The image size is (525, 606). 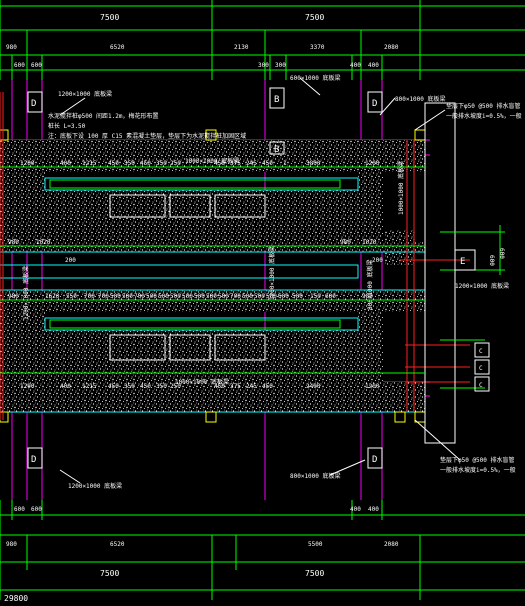 What do you see at coordinates (235, 386) in the screenshot?
I see `lower-dim-10: 375` at bounding box center [235, 386].